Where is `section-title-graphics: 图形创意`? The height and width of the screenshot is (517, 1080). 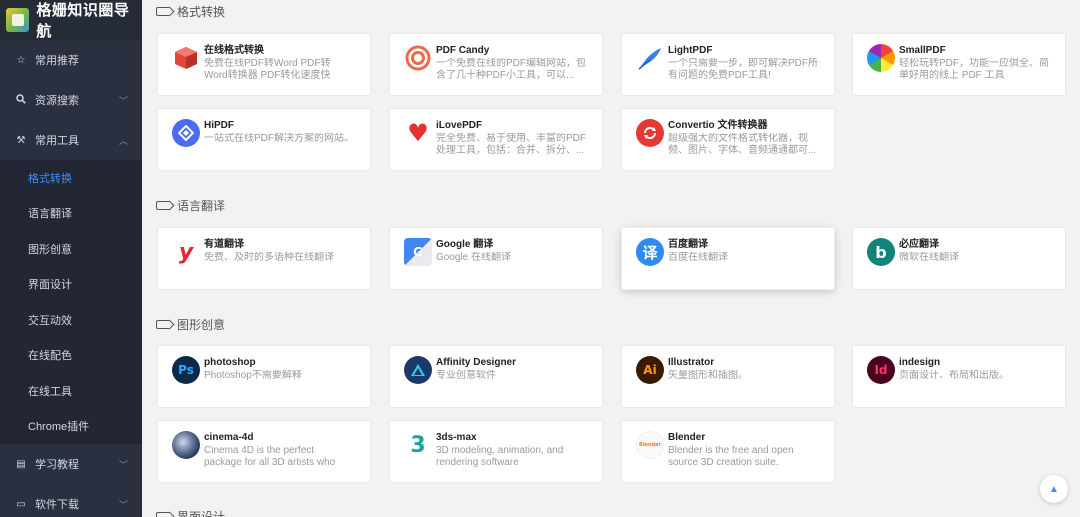 section-title-graphics: 图形创意 is located at coordinates (190, 324).